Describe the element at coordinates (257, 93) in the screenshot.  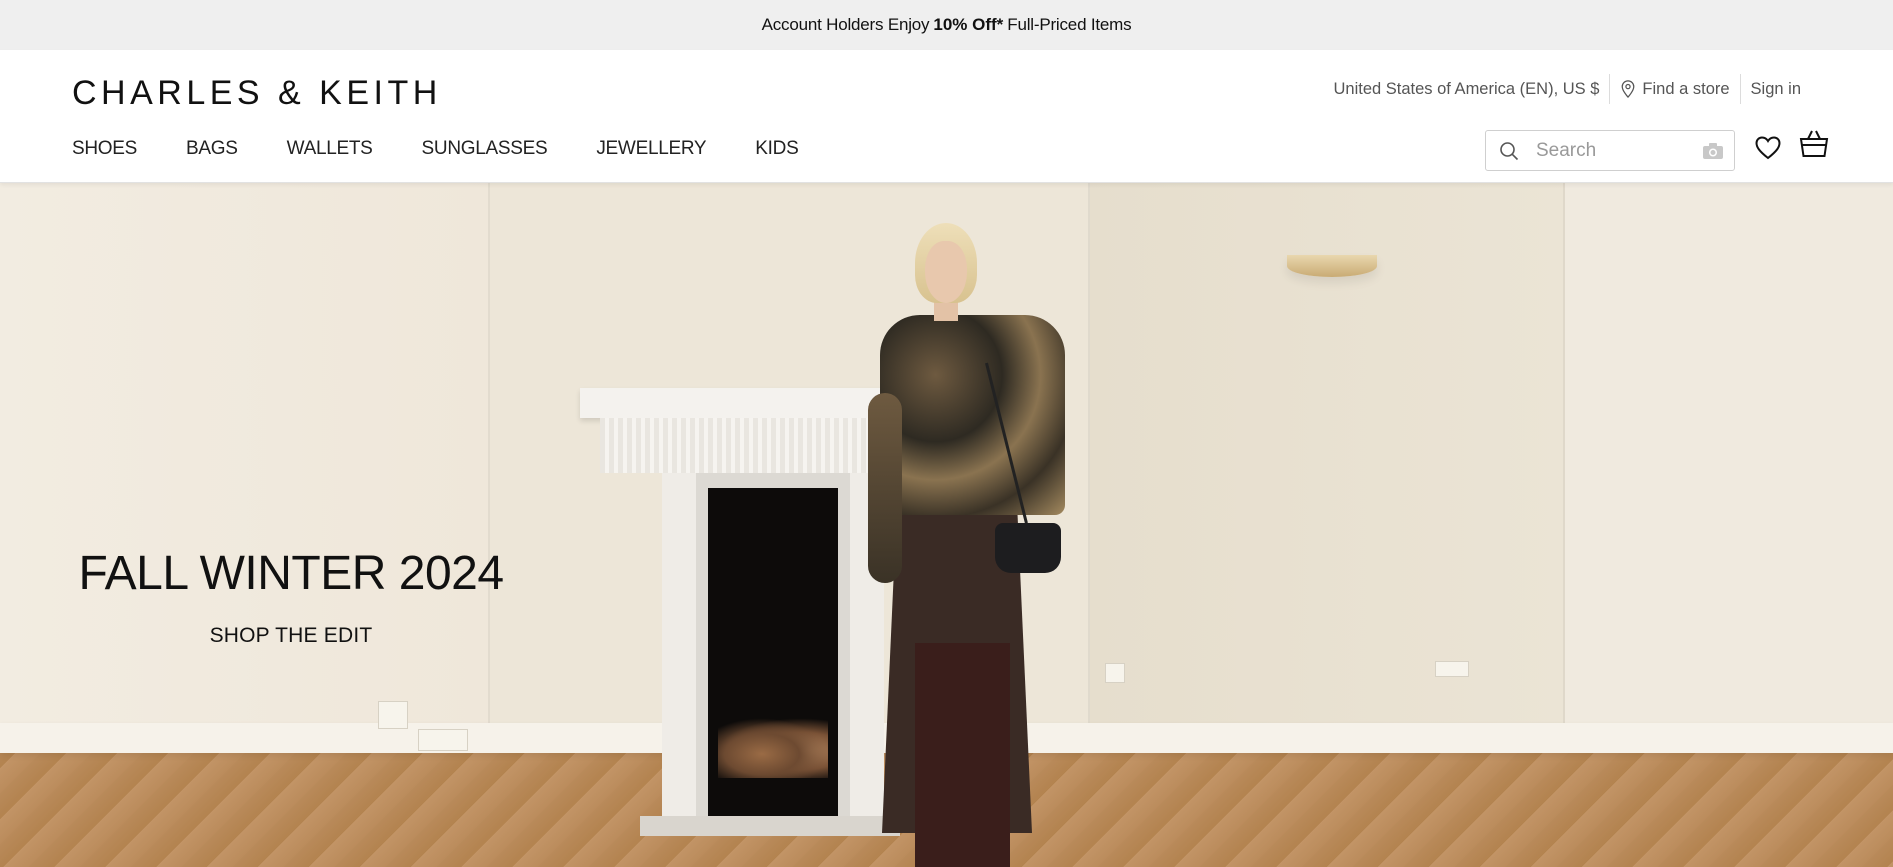
I see `brand-logo: CHARLES & KEITH` at that location.